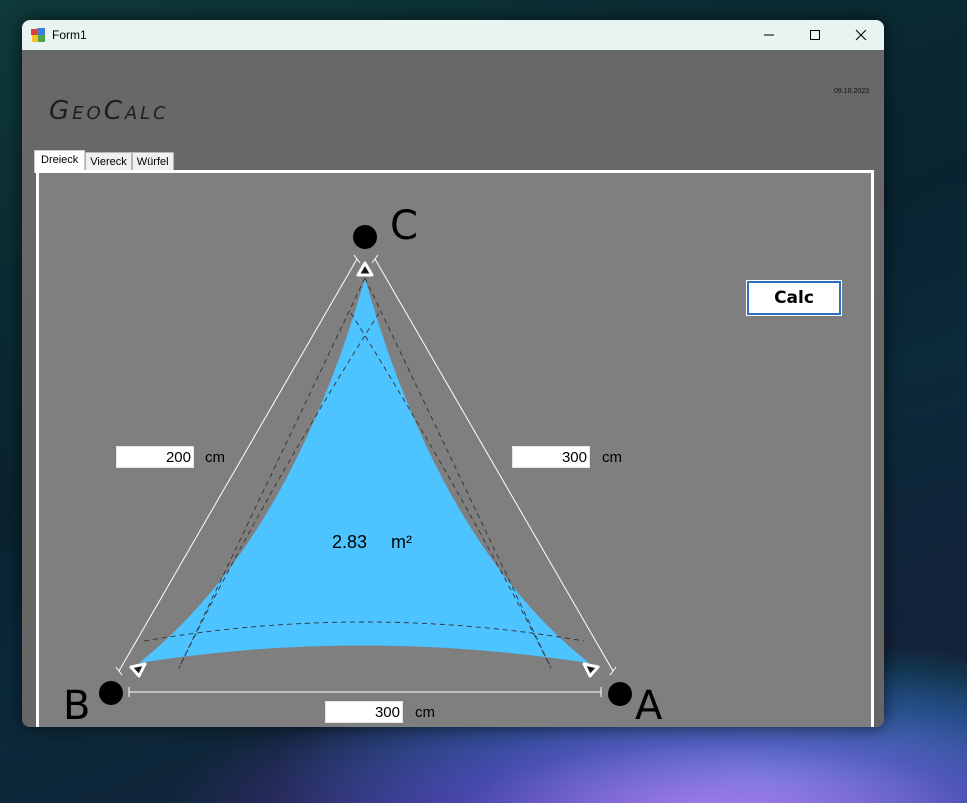  I want to click on anchor-point-c, so click(365, 237).